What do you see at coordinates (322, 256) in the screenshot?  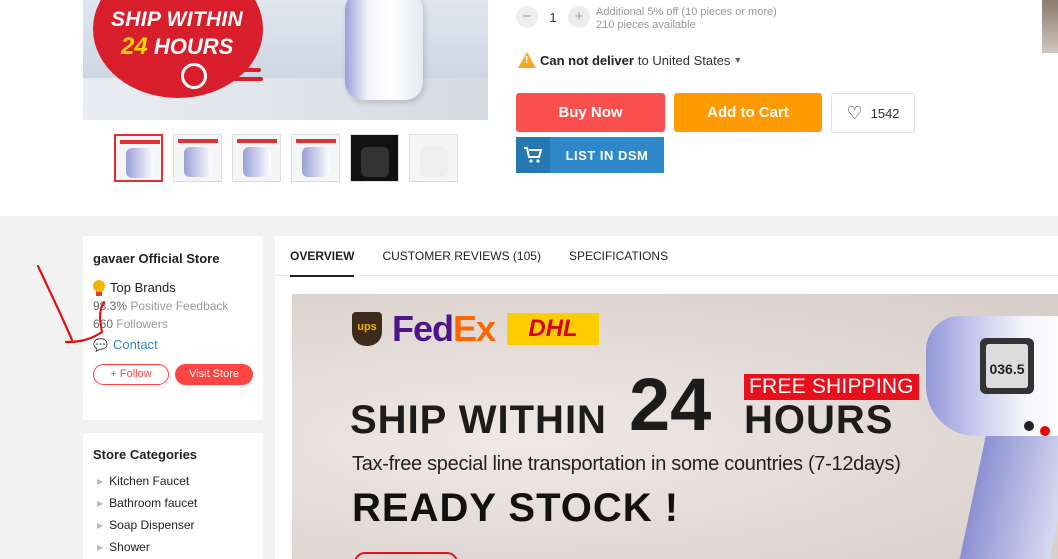 I see `tab-overview: OVERVIEW` at bounding box center [322, 256].